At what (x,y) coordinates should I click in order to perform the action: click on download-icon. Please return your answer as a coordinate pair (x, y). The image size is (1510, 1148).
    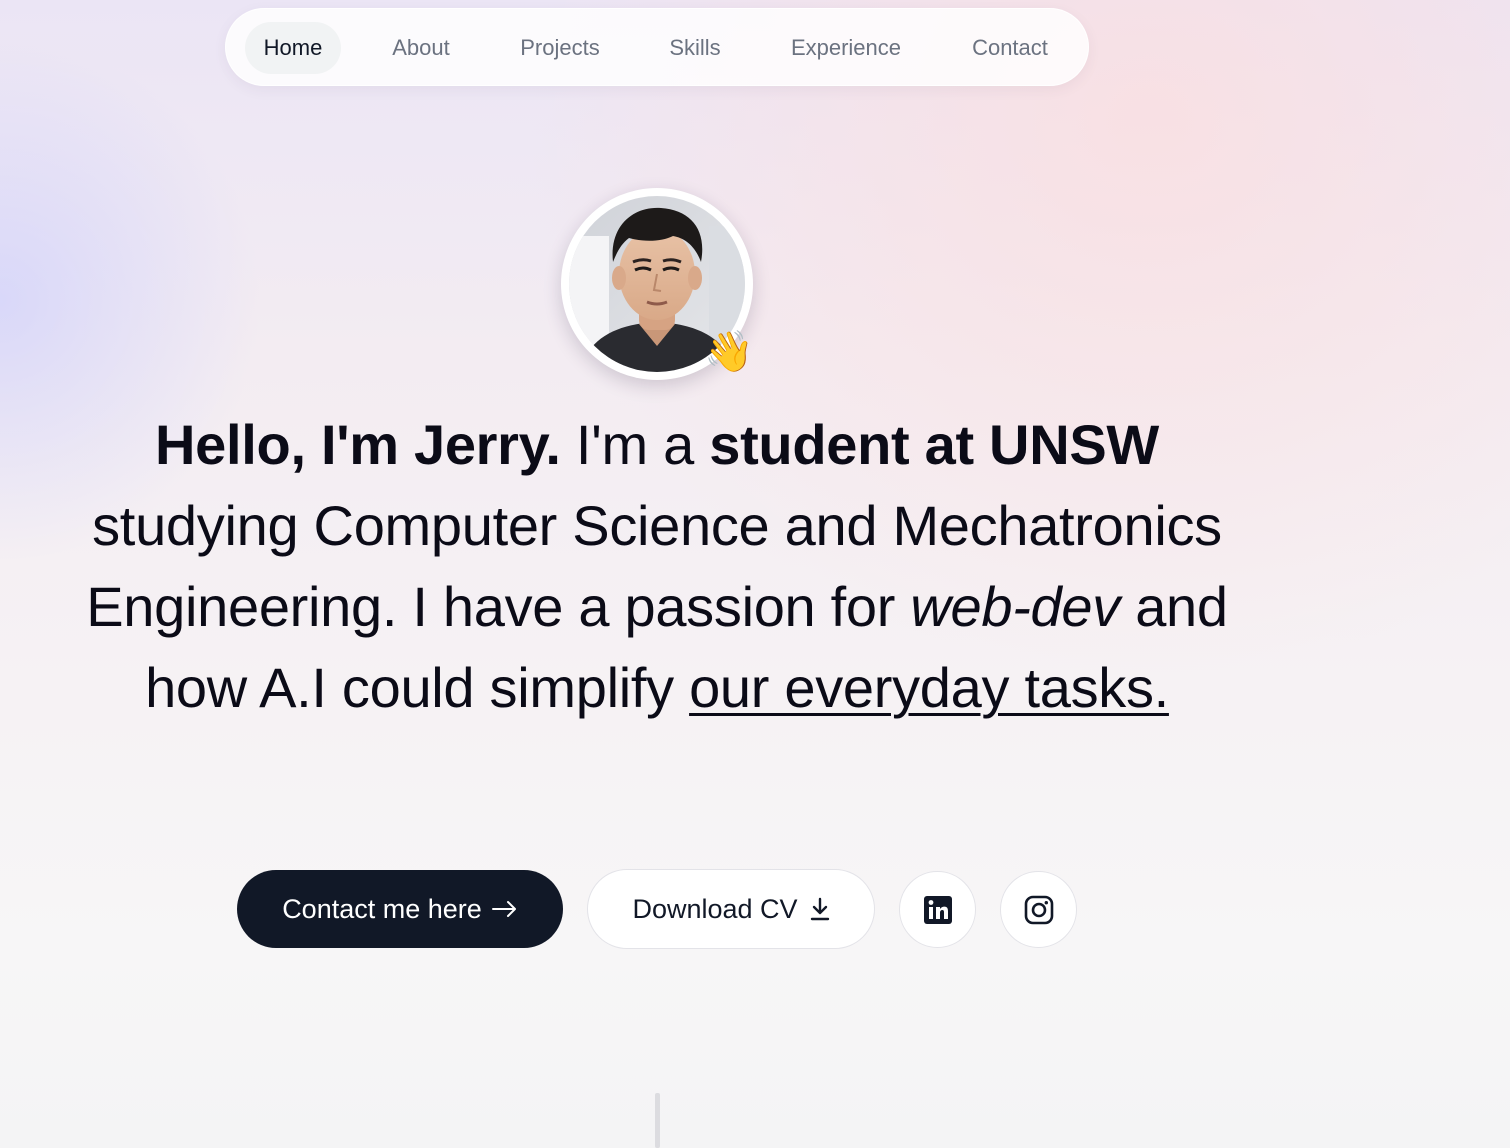
    Looking at the image, I should click on (820, 909).